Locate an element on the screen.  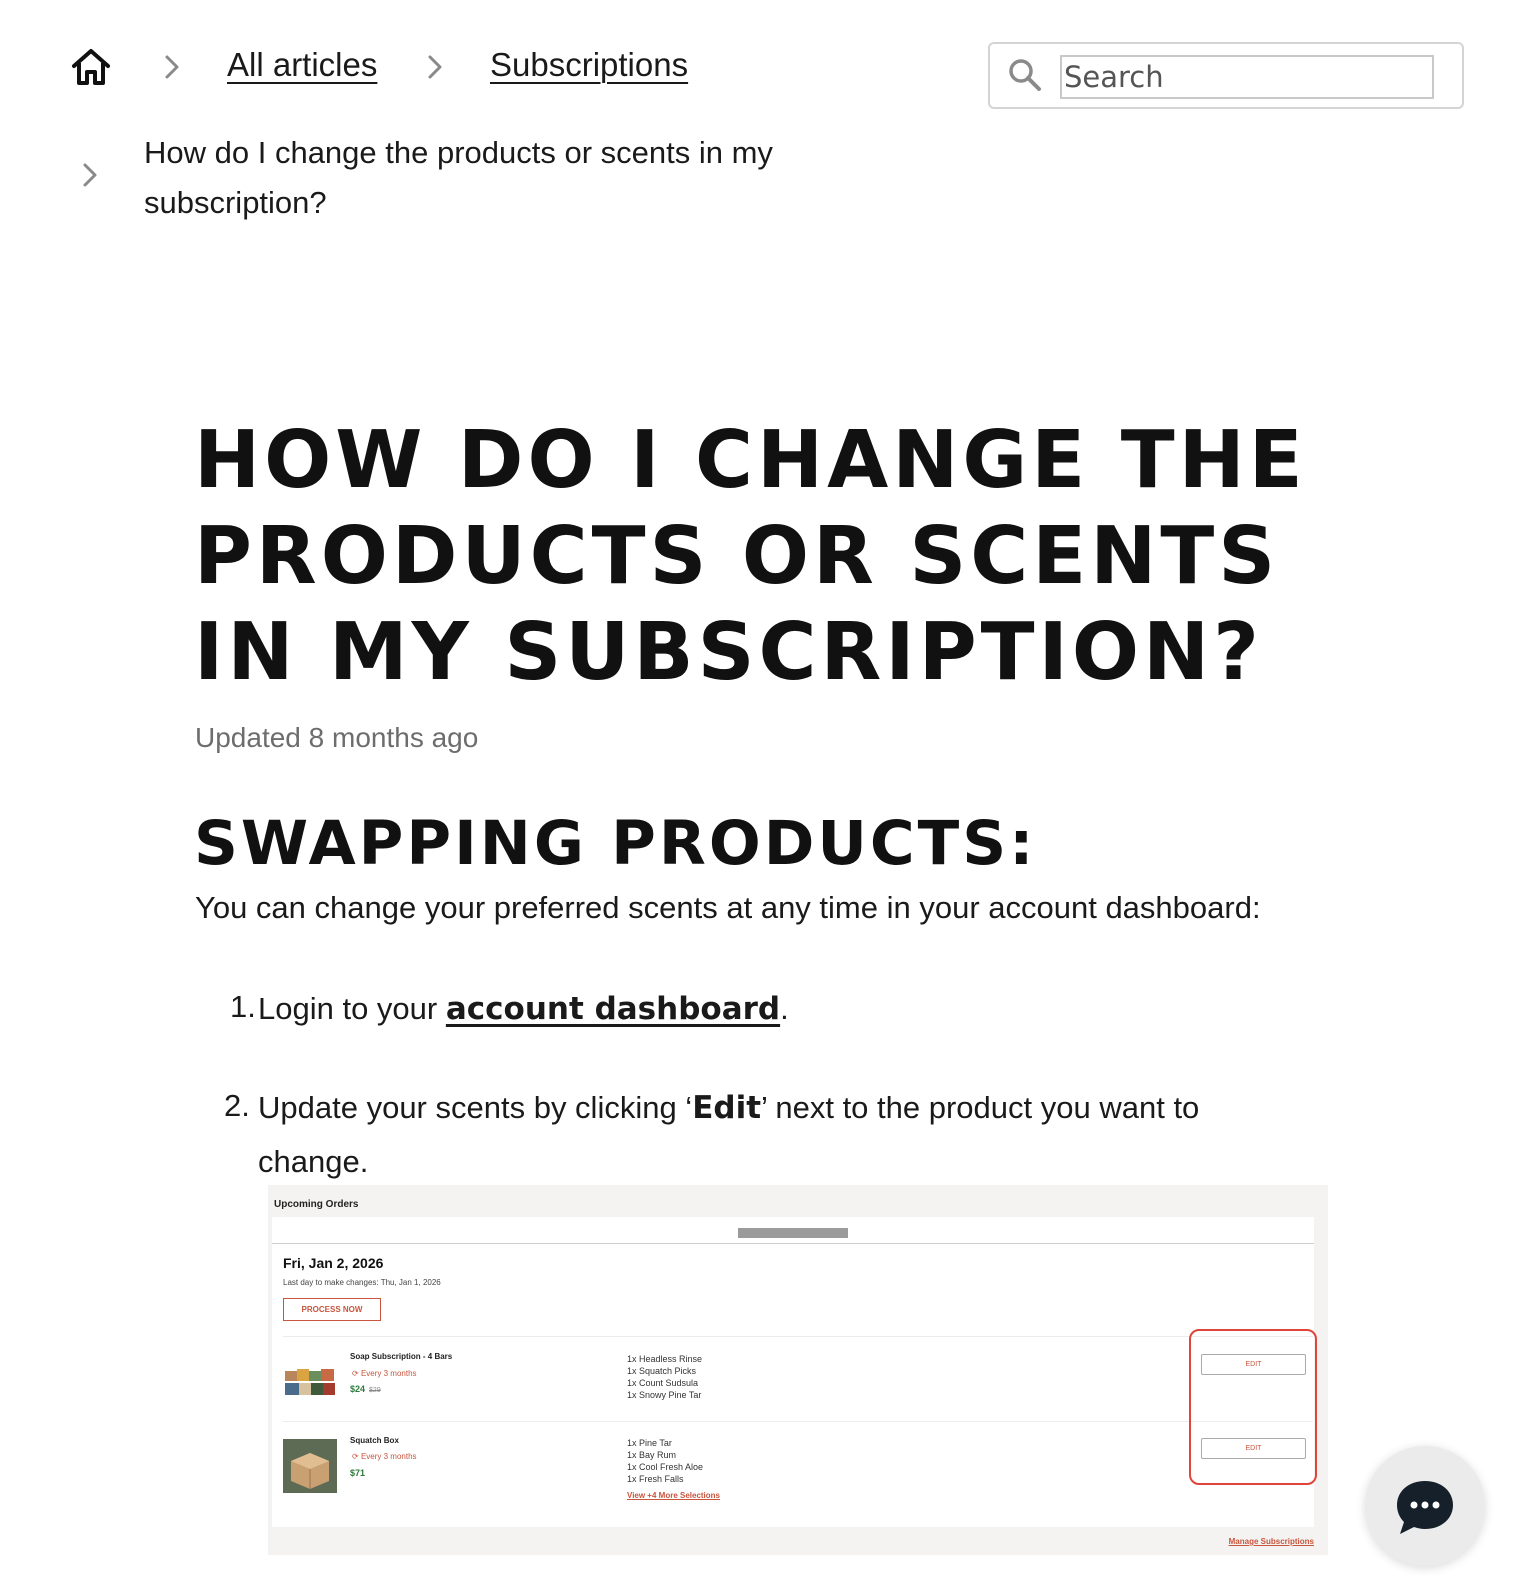
step-1-before: Login to your is located at coordinates (352, 1008).